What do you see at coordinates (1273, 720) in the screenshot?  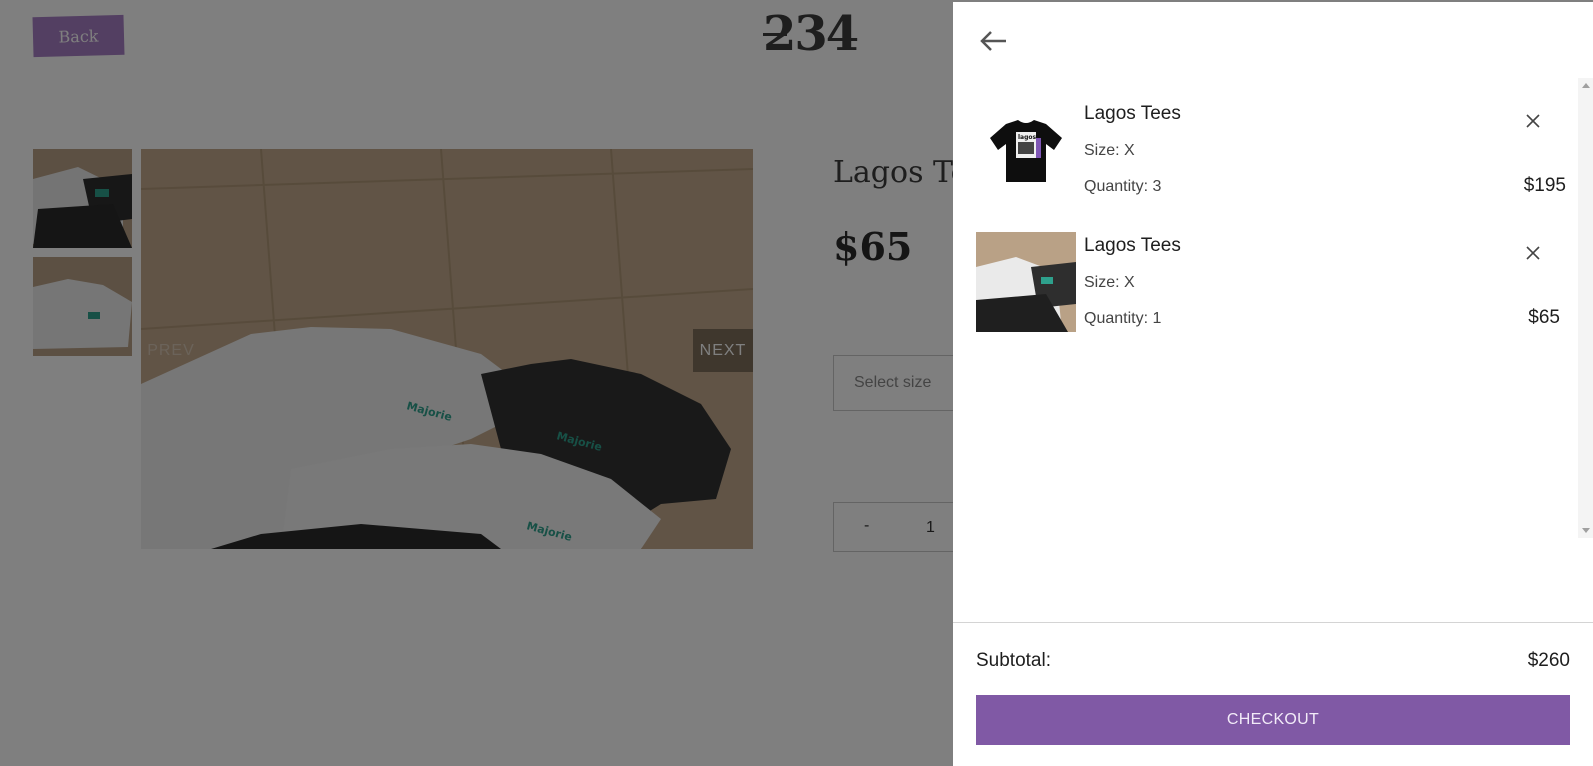 I see `checkout-button: CHECKOUT` at bounding box center [1273, 720].